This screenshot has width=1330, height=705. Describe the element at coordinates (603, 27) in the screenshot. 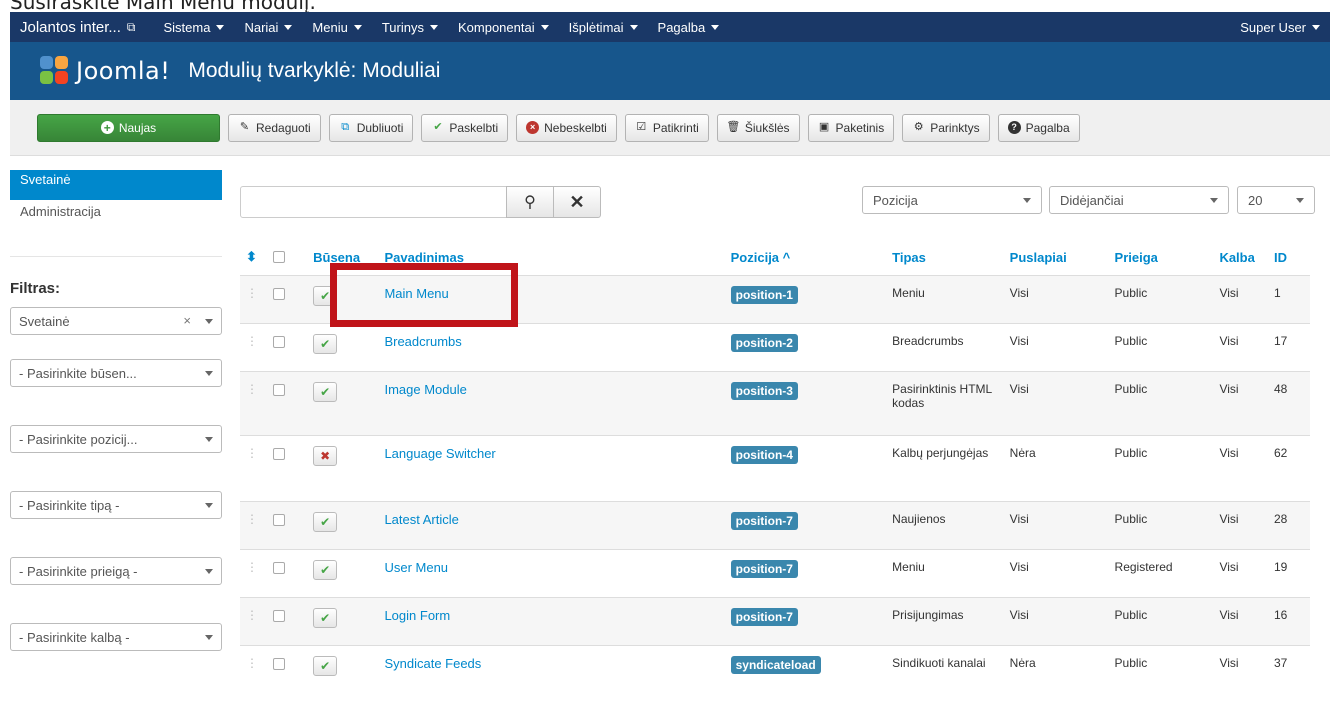

I see `menu-item-isplетimai: Išplėtimai` at that location.